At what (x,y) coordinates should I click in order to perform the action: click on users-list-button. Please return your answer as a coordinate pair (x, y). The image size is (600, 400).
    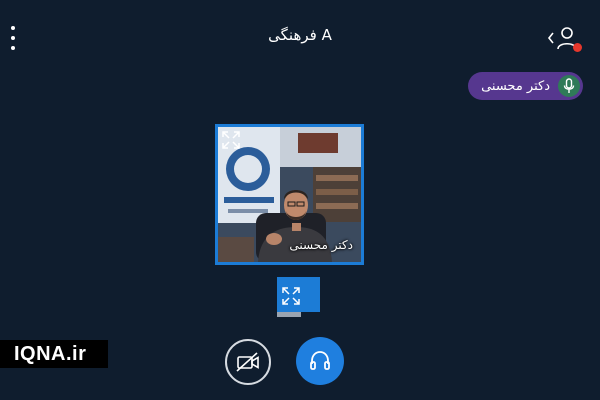
    Looking at the image, I should click on (566, 38).